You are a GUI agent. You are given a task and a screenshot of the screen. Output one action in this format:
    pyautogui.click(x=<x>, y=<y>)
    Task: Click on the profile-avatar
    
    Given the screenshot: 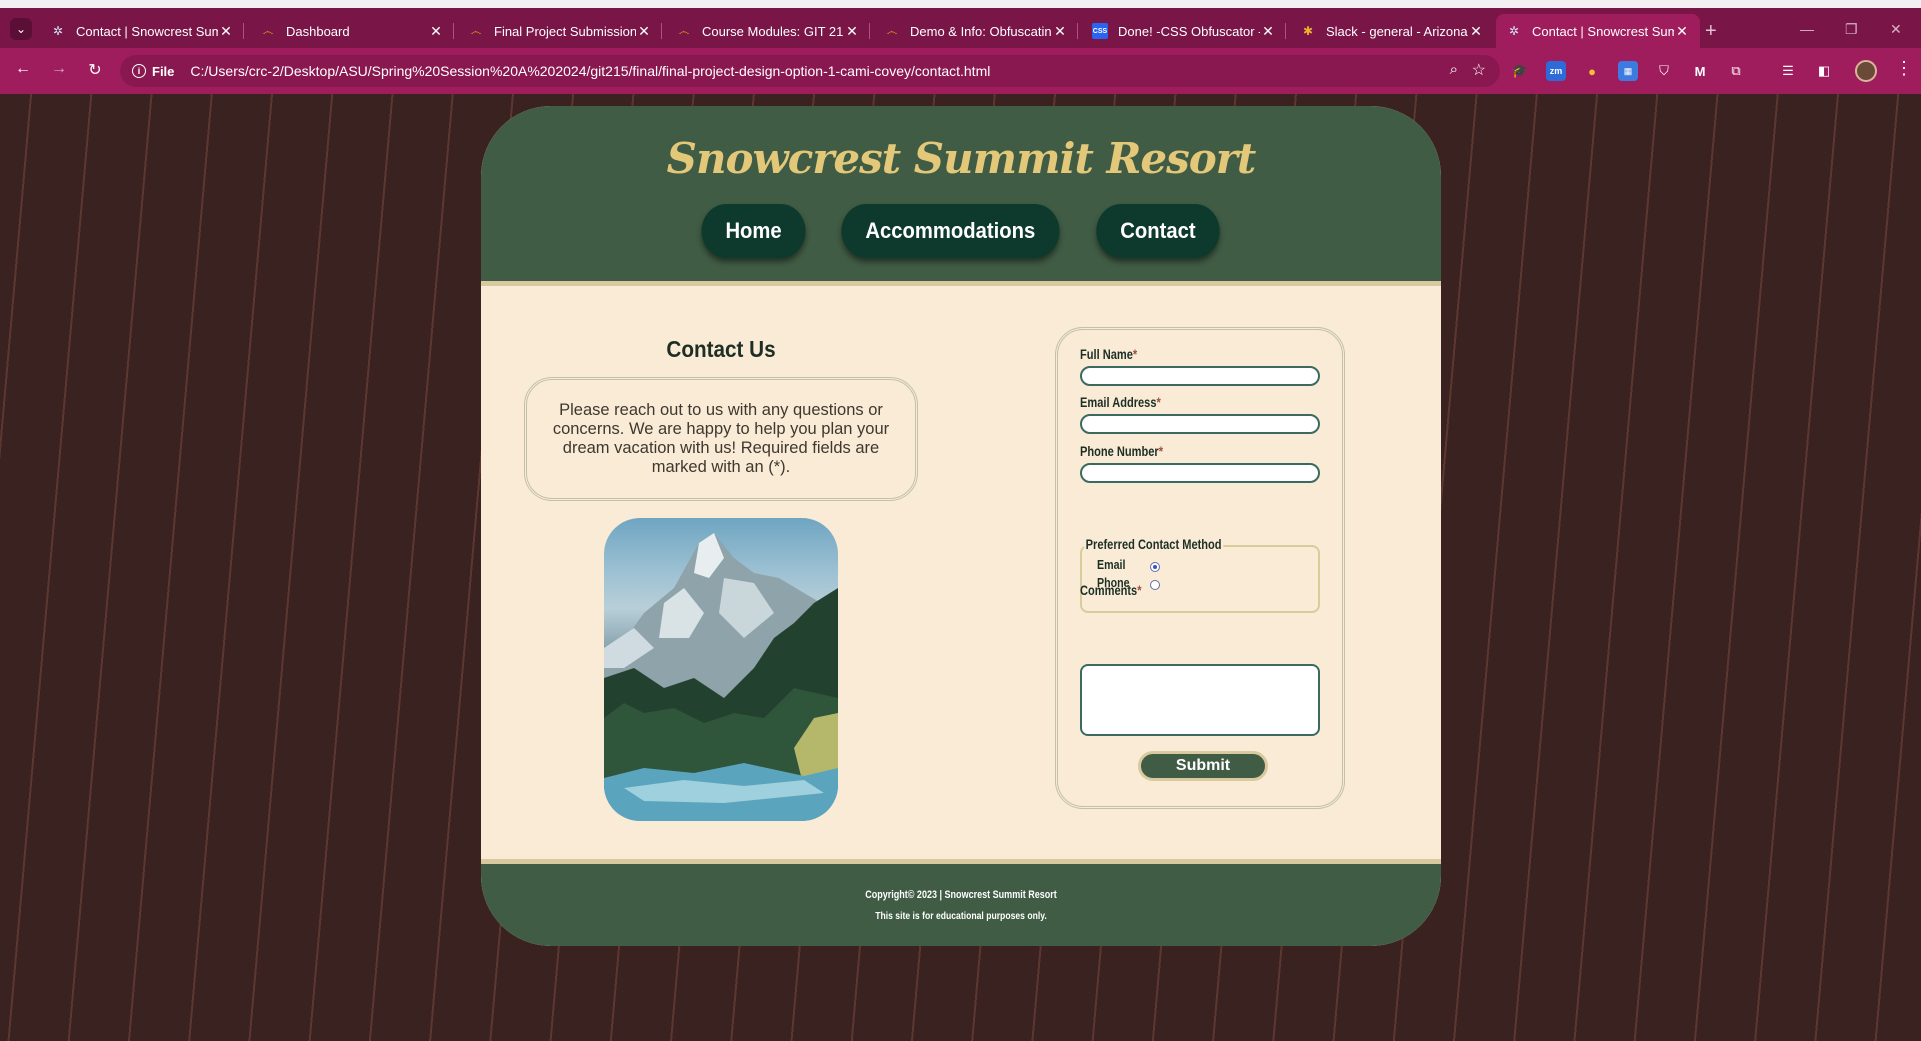 What is the action you would take?
    pyautogui.click(x=1866, y=71)
    